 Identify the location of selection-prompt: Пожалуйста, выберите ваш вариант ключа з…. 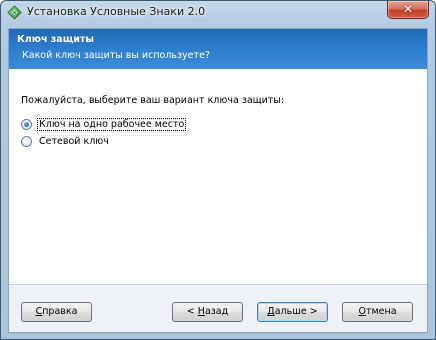
(153, 100).